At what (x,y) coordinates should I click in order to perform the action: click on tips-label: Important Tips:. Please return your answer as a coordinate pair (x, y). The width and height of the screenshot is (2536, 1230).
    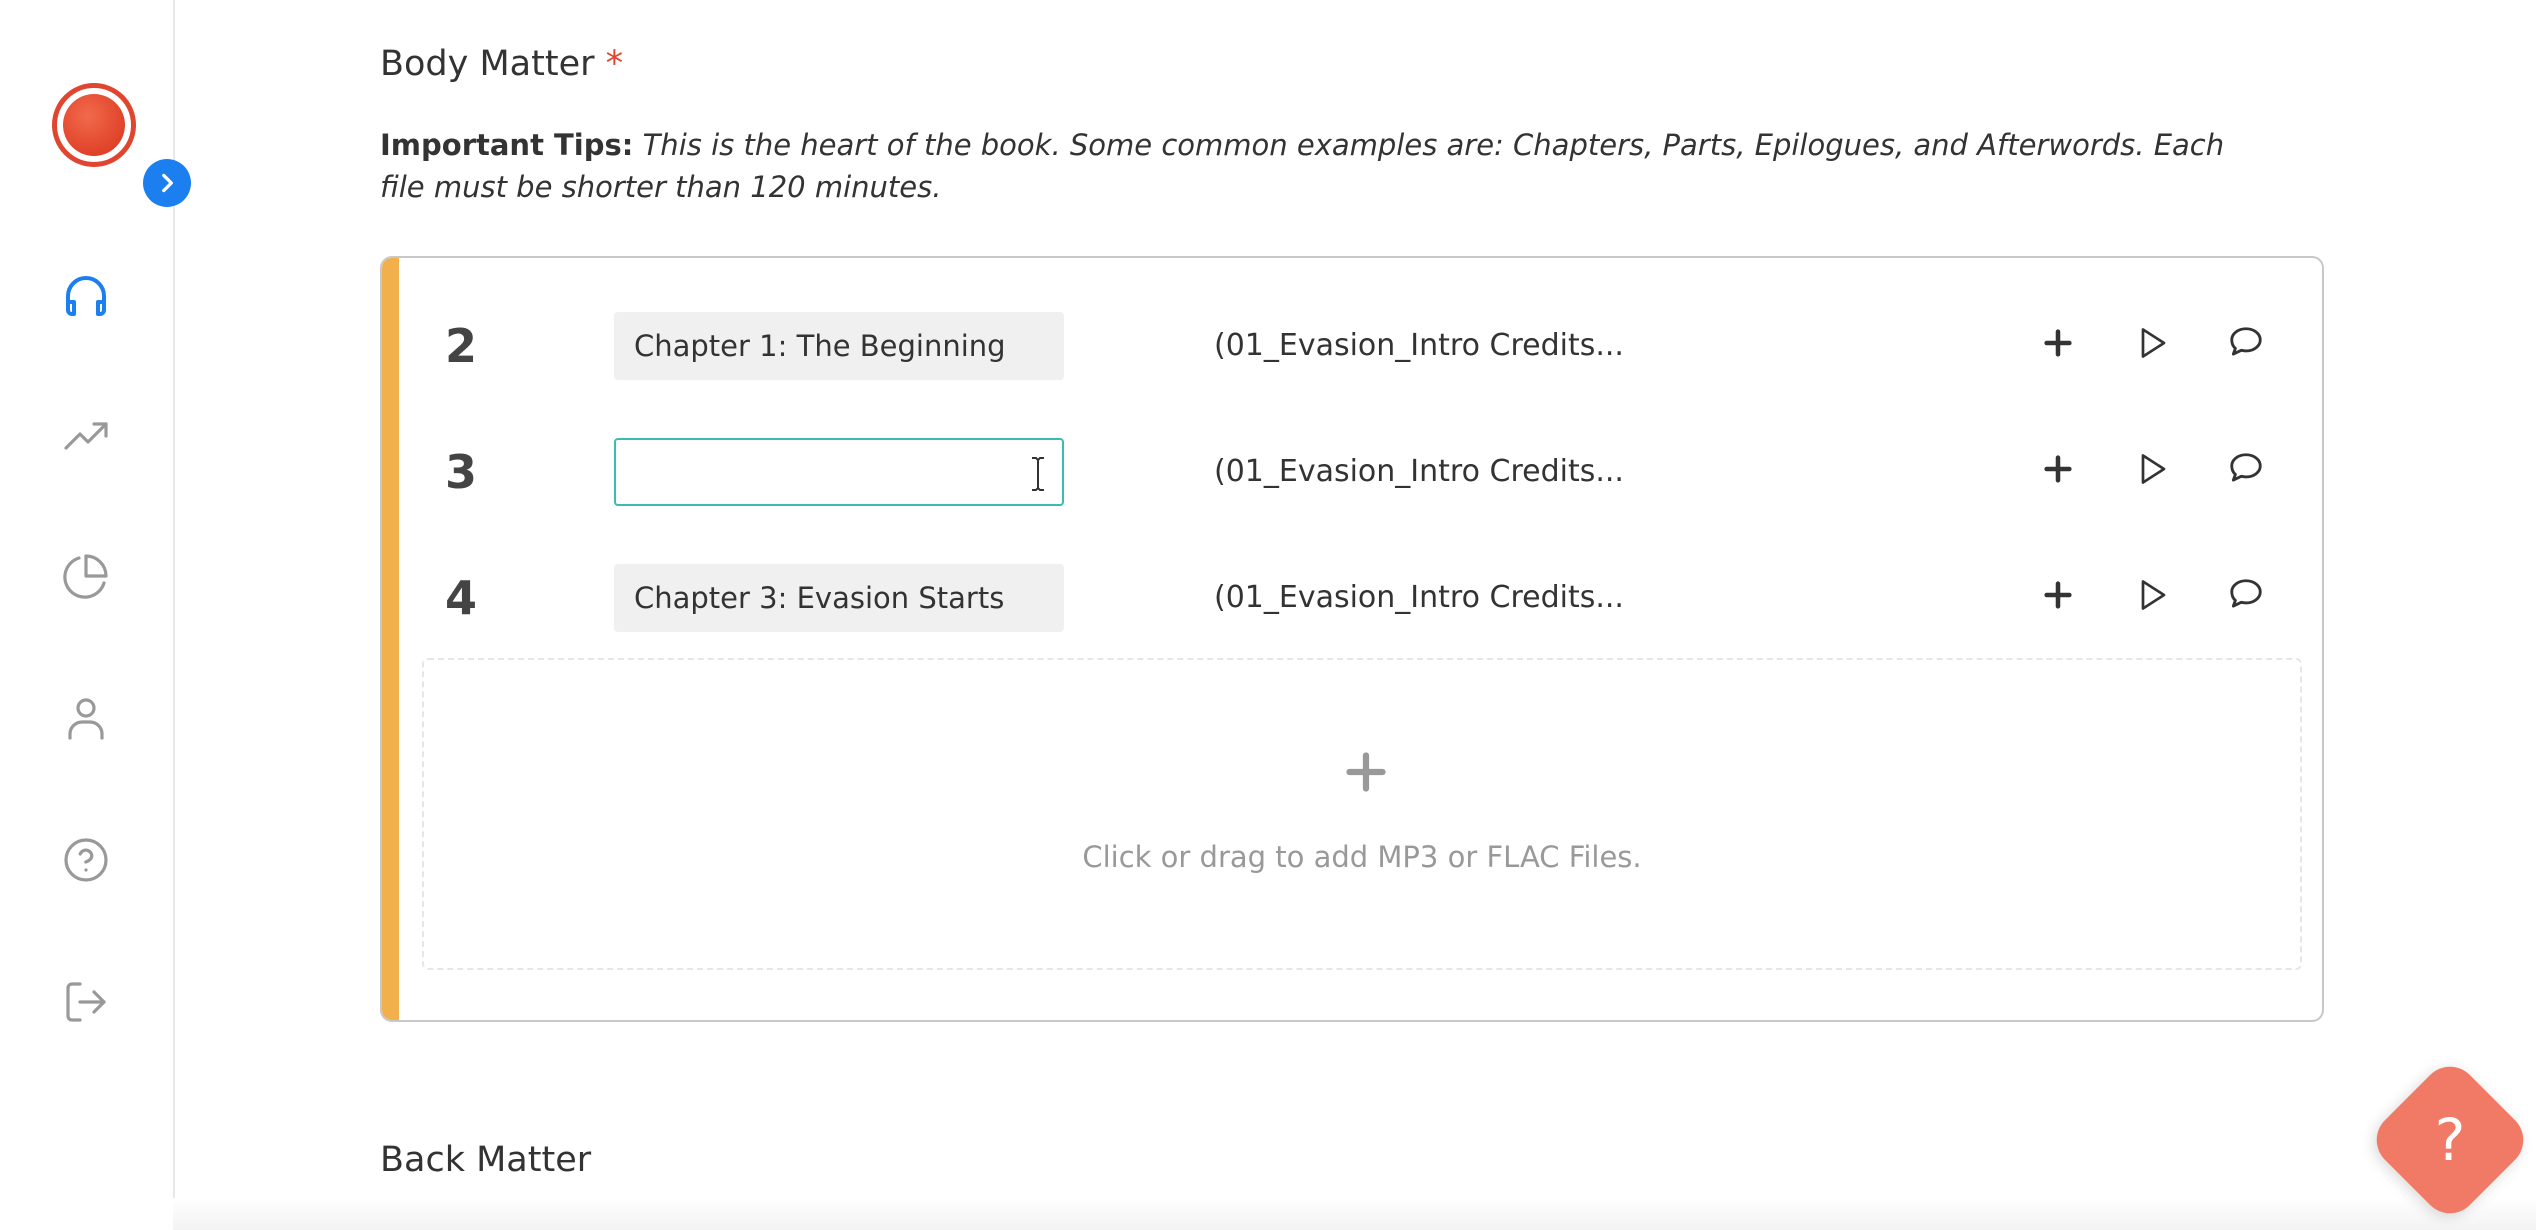
    Looking at the image, I should click on (507, 145).